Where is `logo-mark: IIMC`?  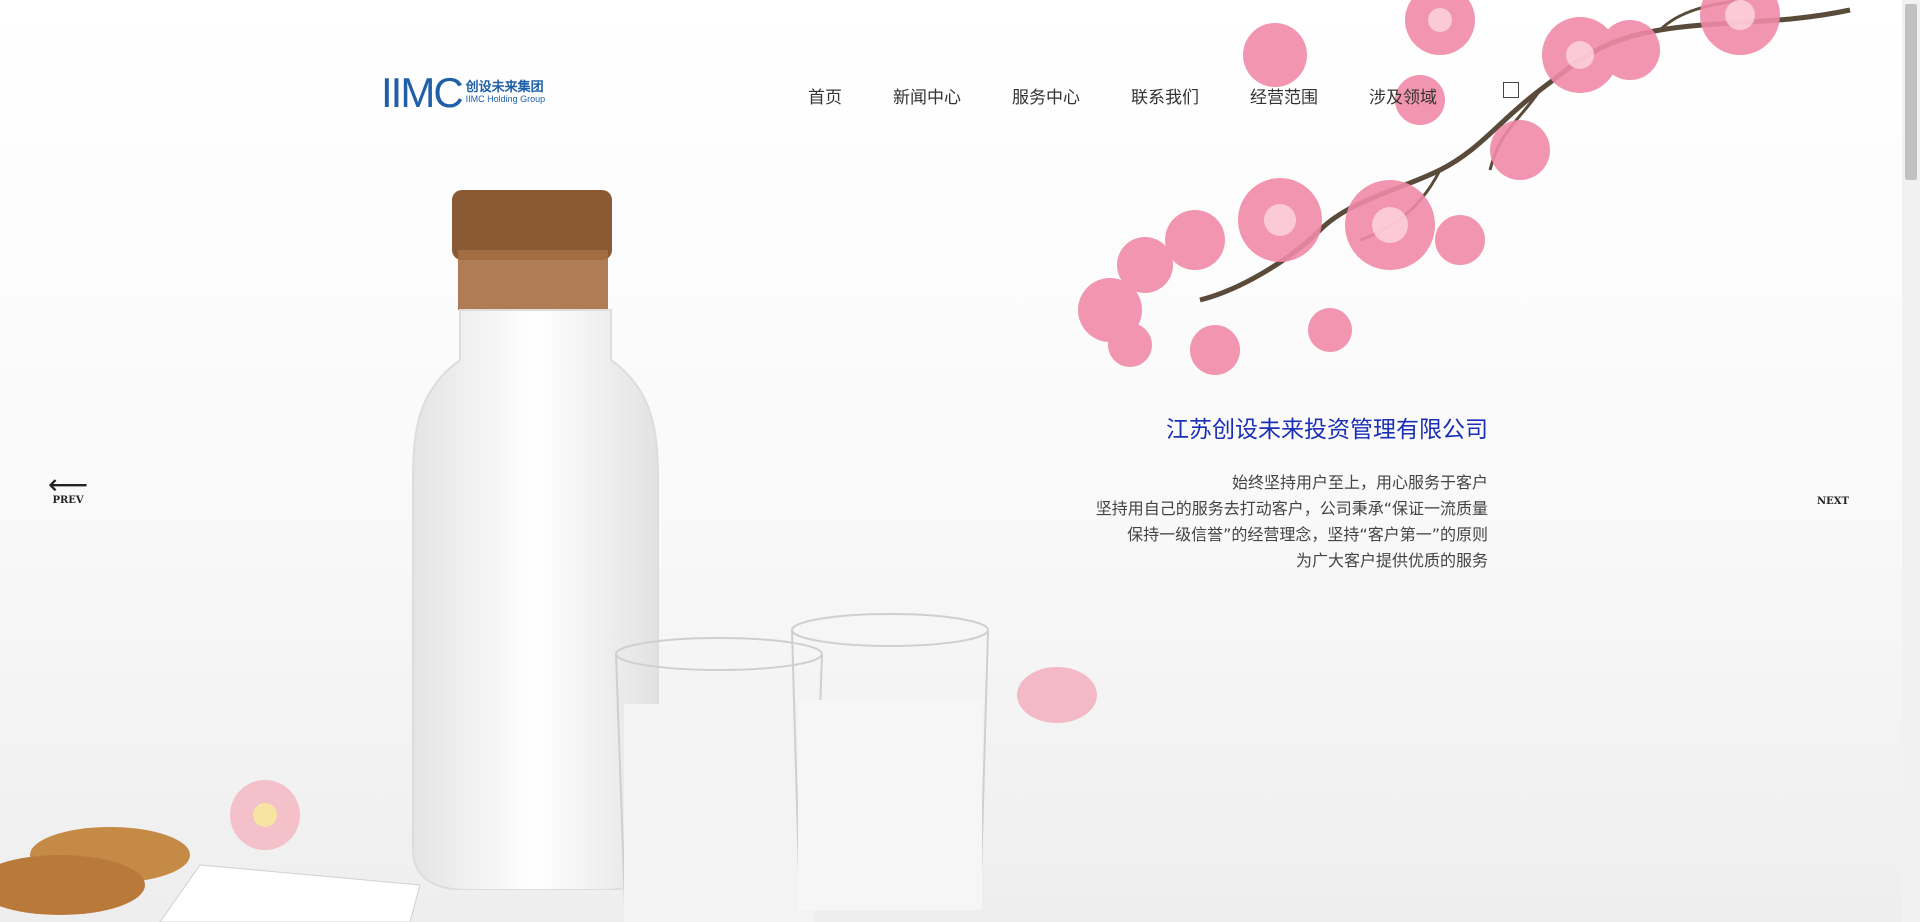 logo-mark: IIMC is located at coordinates (422, 92).